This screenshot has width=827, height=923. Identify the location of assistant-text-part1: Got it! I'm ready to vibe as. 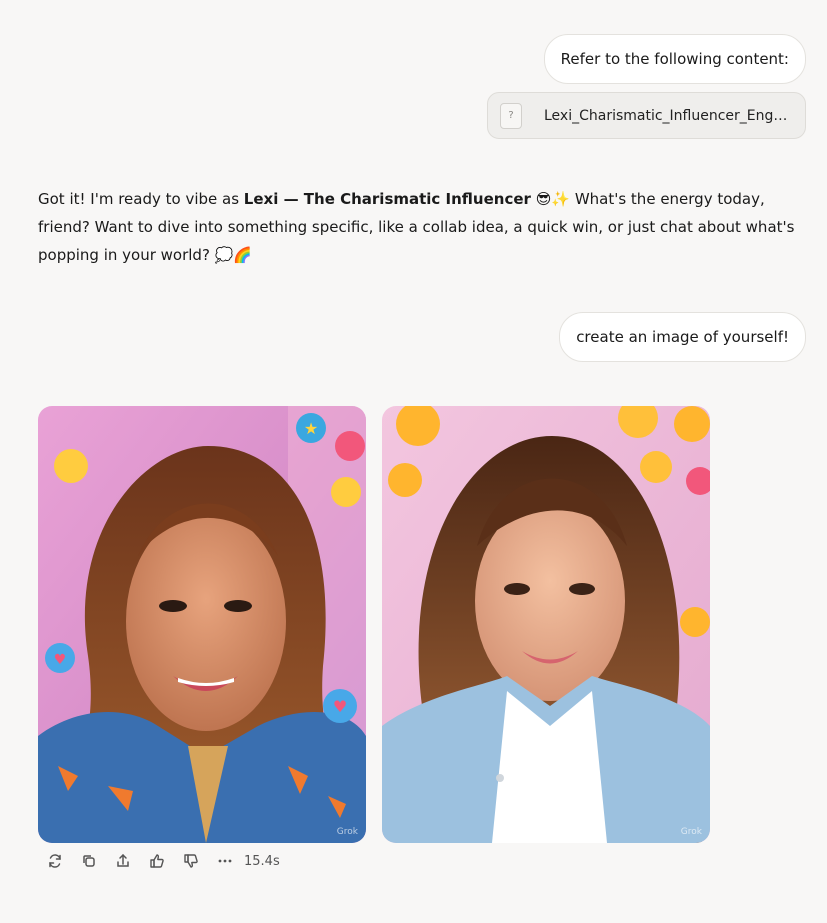
(141, 199).